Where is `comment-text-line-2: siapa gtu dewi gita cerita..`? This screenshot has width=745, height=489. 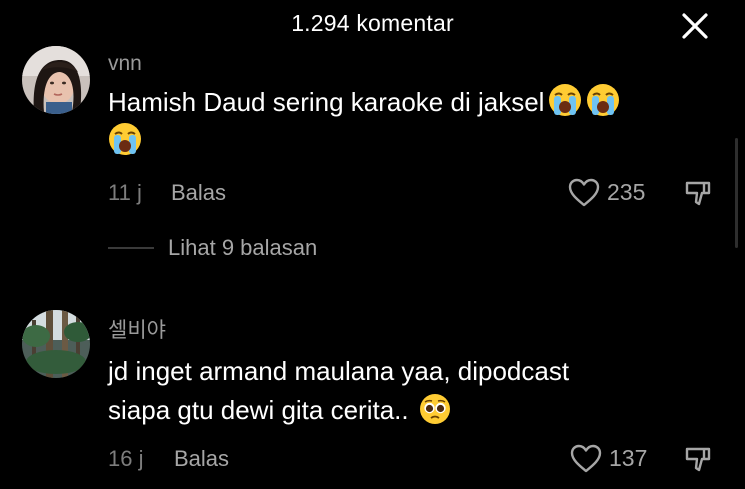
comment-text-line-2: siapa gtu dewi gita cerita.. is located at coordinates (258, 410).